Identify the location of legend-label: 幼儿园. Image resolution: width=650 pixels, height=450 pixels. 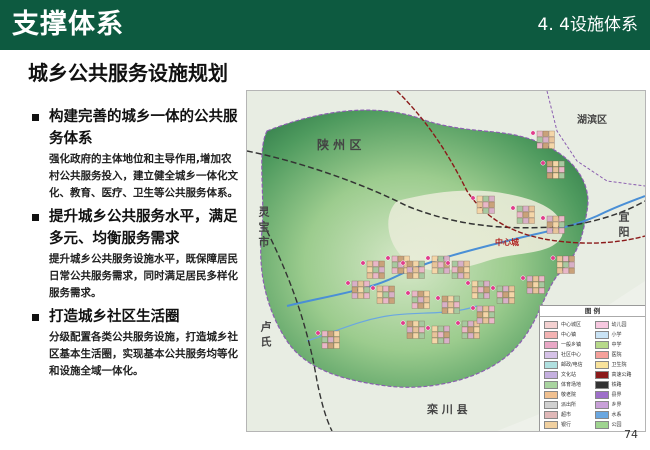
(619, 325).